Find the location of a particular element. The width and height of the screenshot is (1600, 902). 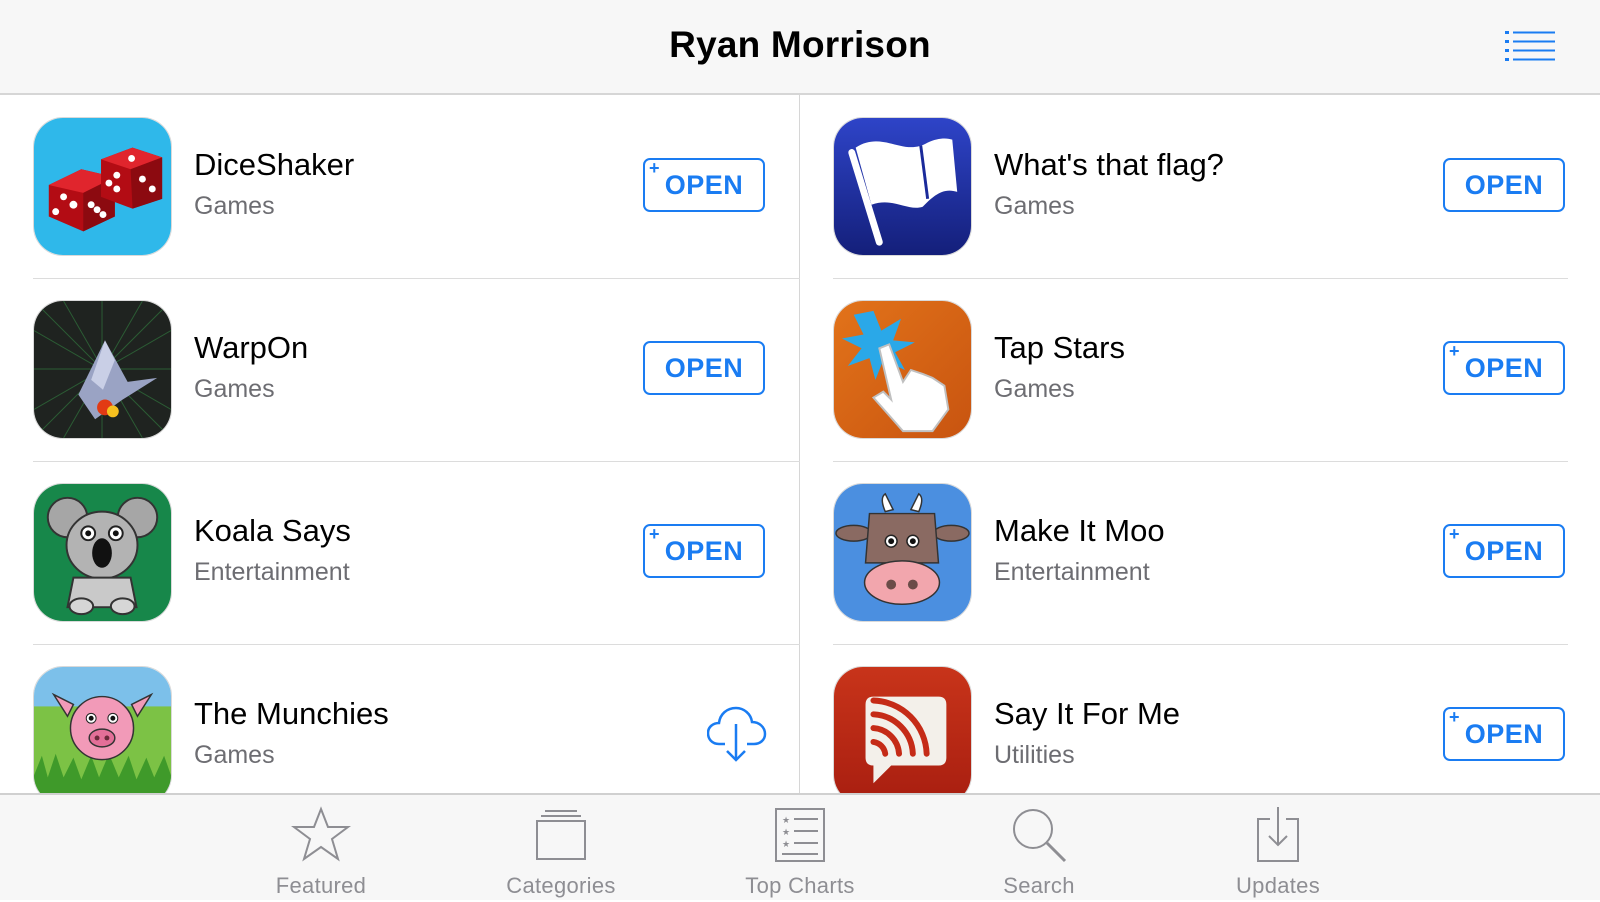

app-cell-diceshaker: DiceShaker Games + OPEN is located at coordinates (400, 186).